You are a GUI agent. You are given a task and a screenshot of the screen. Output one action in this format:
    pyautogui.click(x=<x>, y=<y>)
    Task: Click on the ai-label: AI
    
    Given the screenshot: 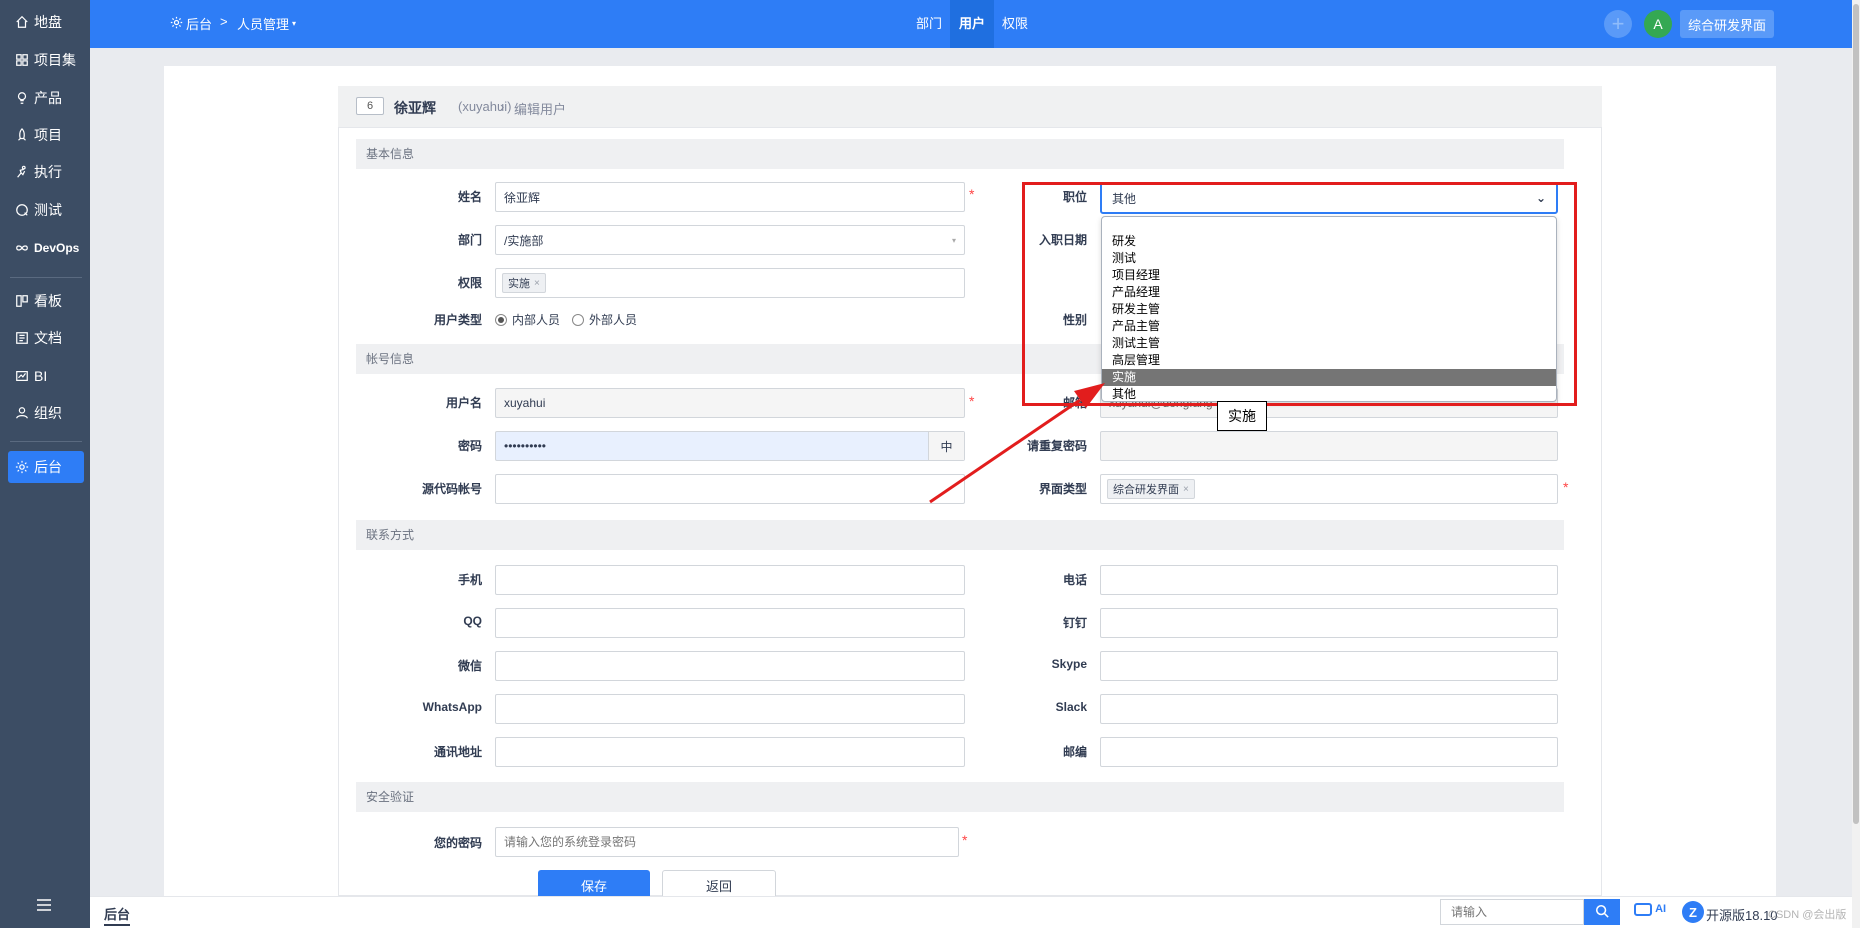 What is the action you would take?
    pyautogui.click(x=1661, y=909)
    